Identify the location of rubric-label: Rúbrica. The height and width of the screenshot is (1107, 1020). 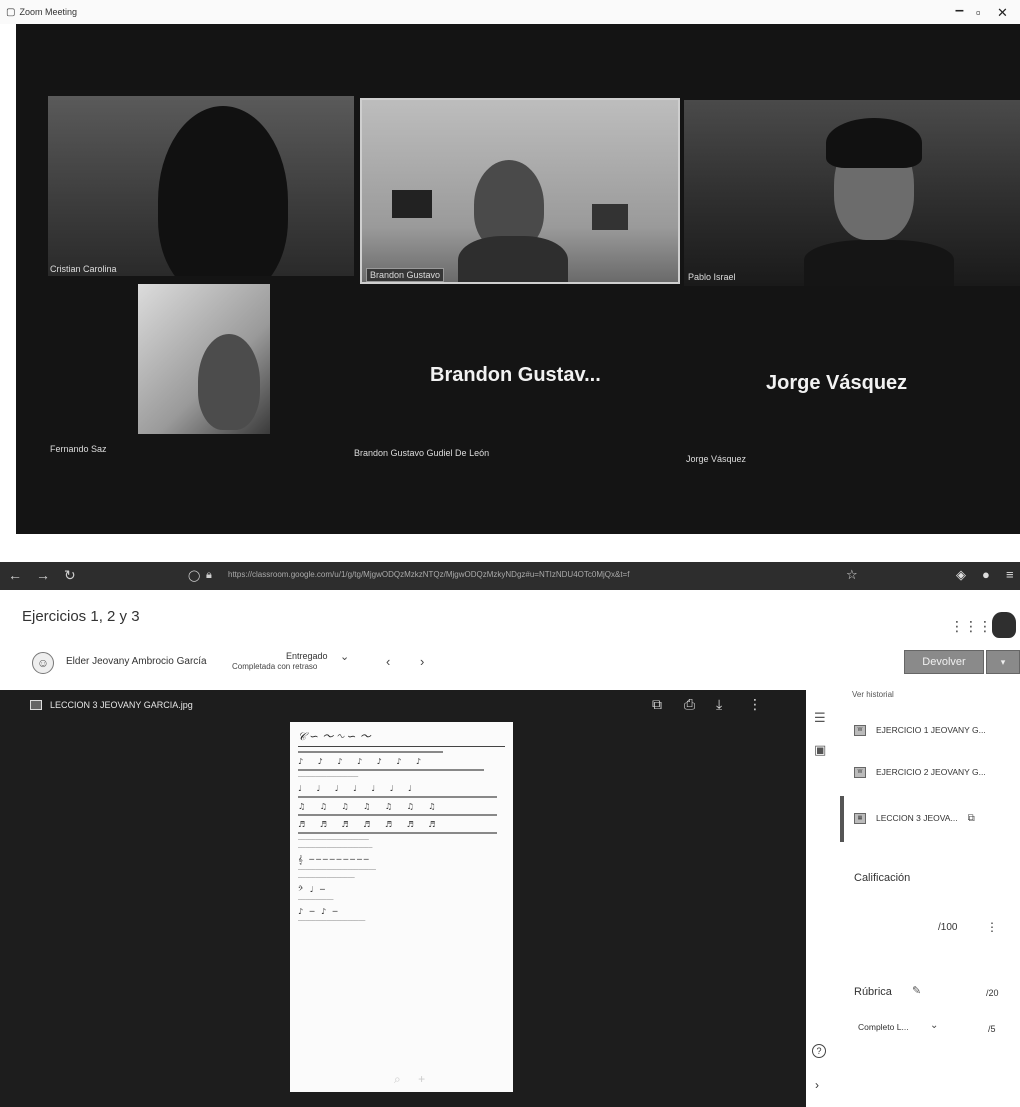
(873, 992).